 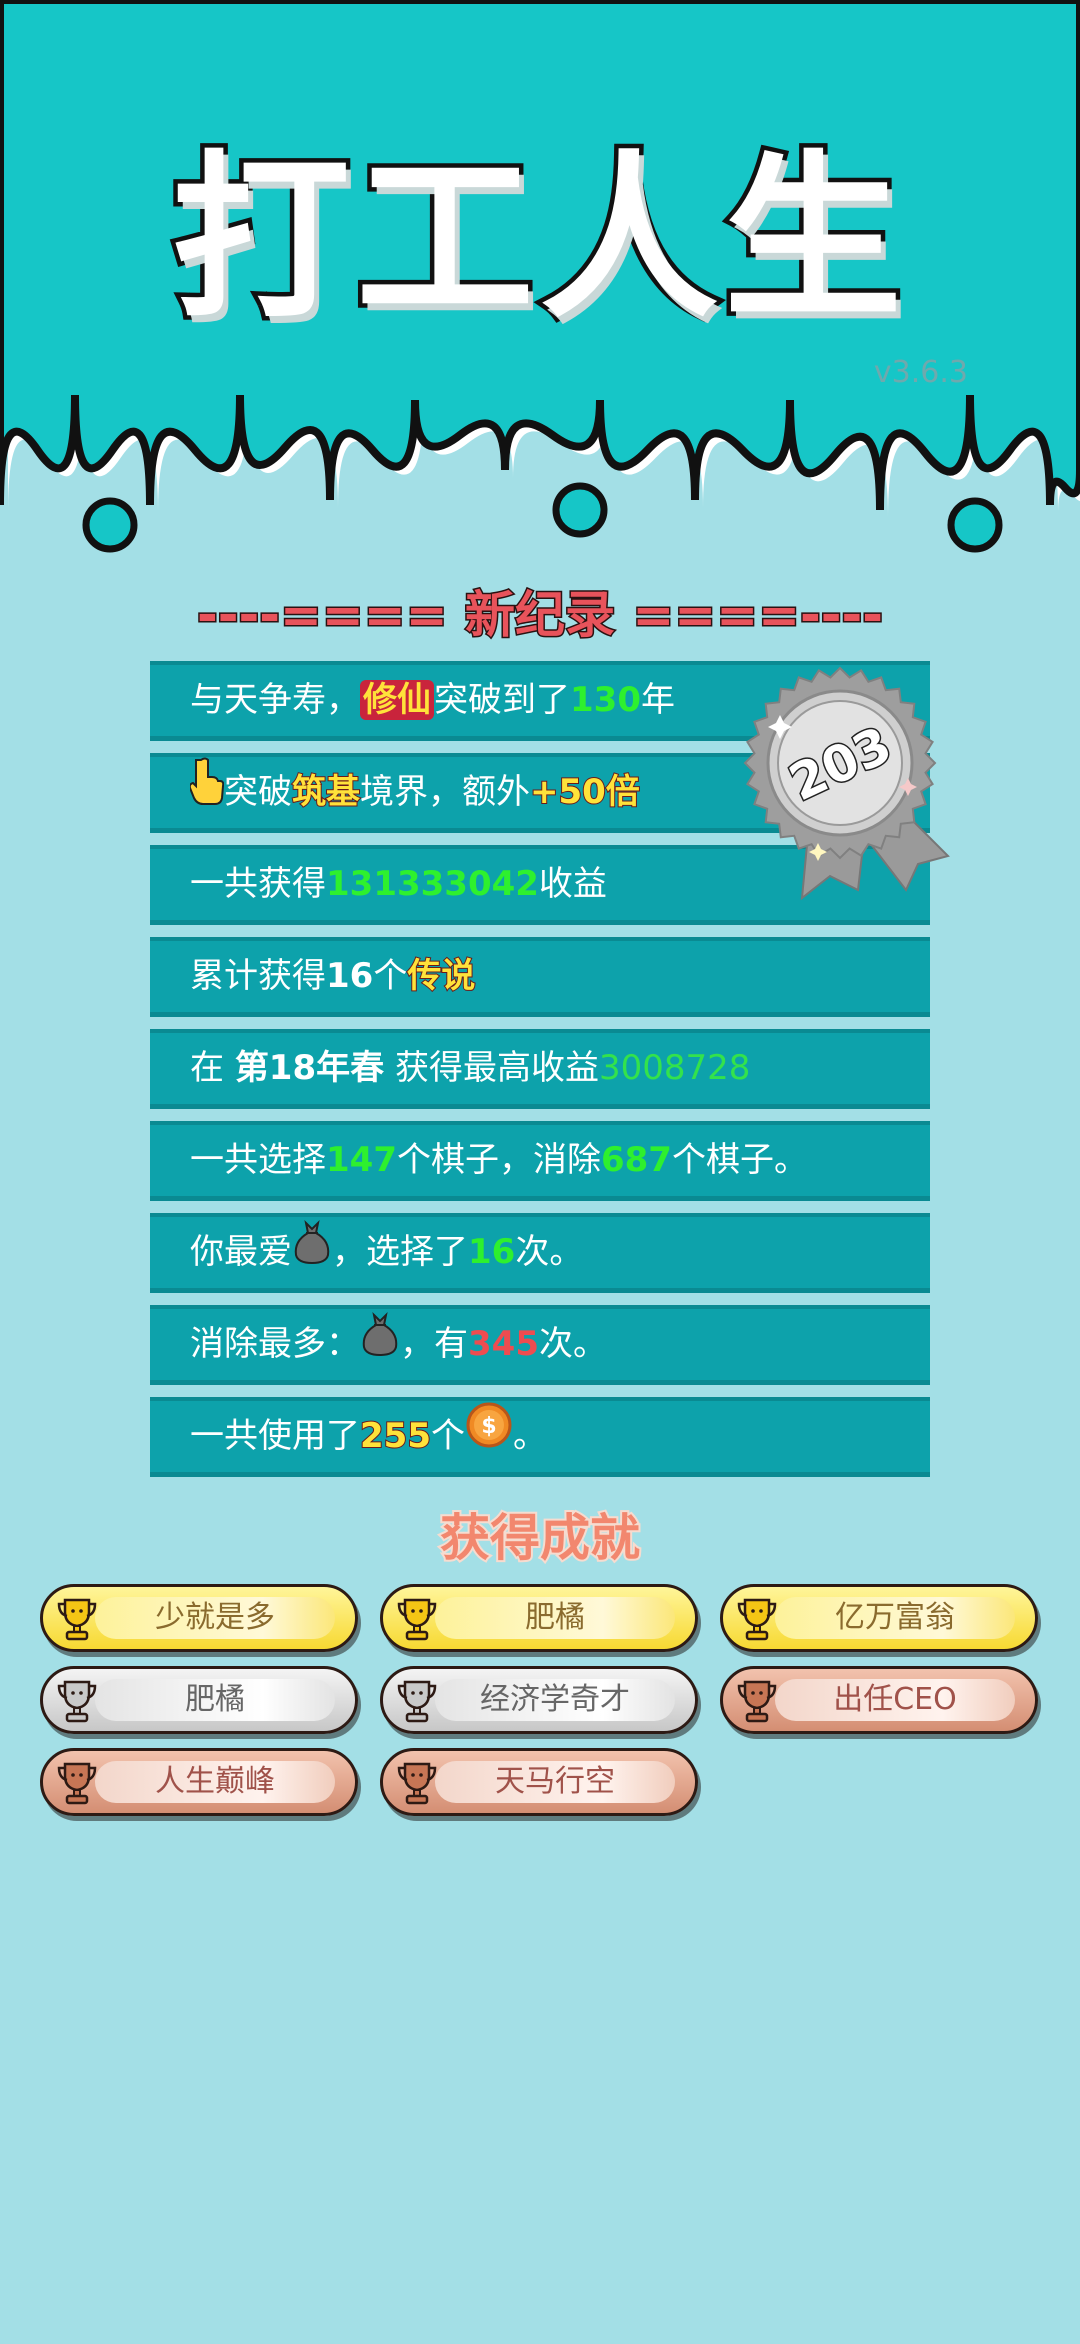 What do you see at coordinates (605, 700) in the screenshot?
I see `stat-value: 130` at bounding box center [605, 700].